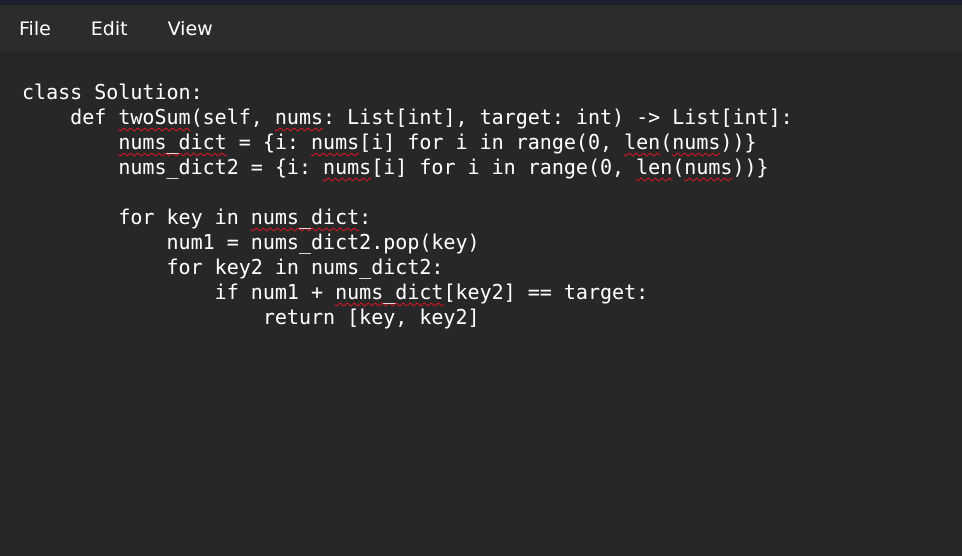 The height and width of the screenshot is (556, 962). Describe the element at coordinates (365, 217) in the screenshot. I see `code-segment: :` at that location.